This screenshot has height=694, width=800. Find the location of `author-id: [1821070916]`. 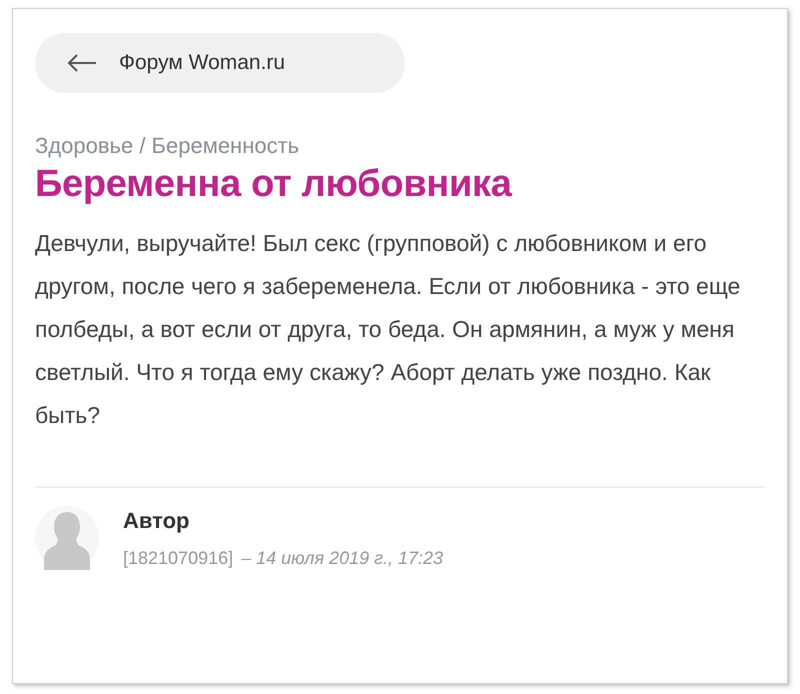

author-id: [1821070916] is located at coordinates (178, 558).